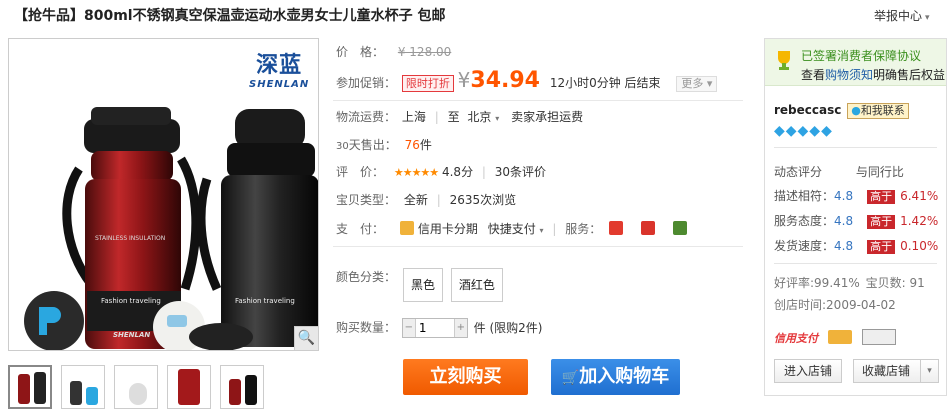 This screenshot has width=947, height=415. Describe the element at coordinates (360, 229) in the screenshot. I see `payment-label: 支 付：` at that location.